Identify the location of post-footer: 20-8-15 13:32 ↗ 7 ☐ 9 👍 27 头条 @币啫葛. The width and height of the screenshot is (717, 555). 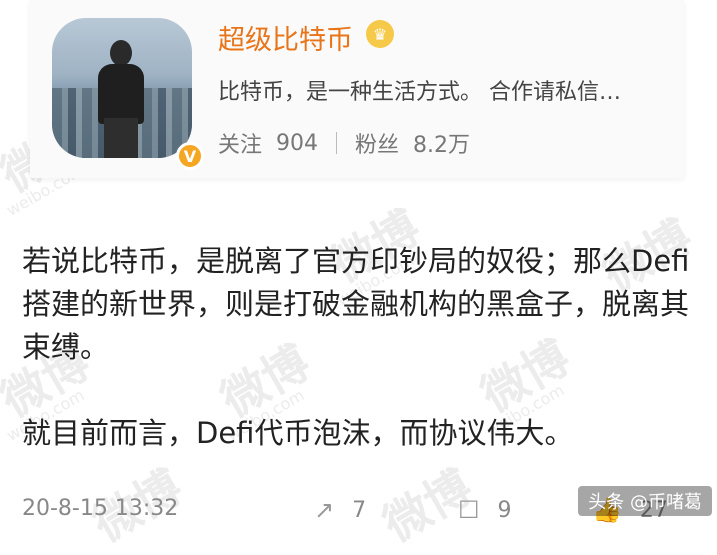
(367, 505).